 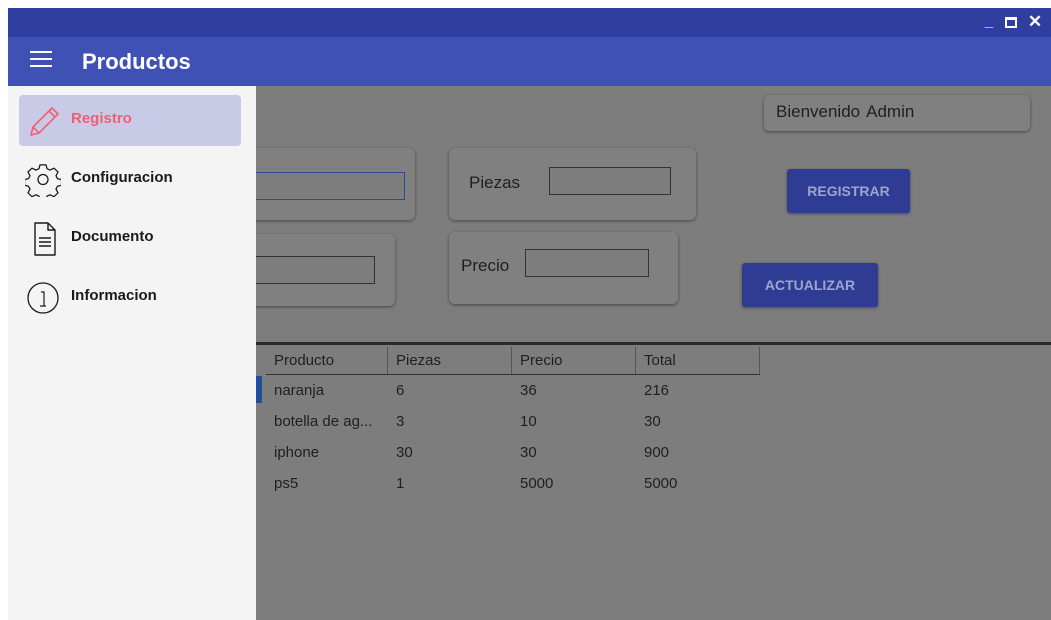 I want to click on welcome-box: Bienvenido Admin, so click(x=897, y=113).